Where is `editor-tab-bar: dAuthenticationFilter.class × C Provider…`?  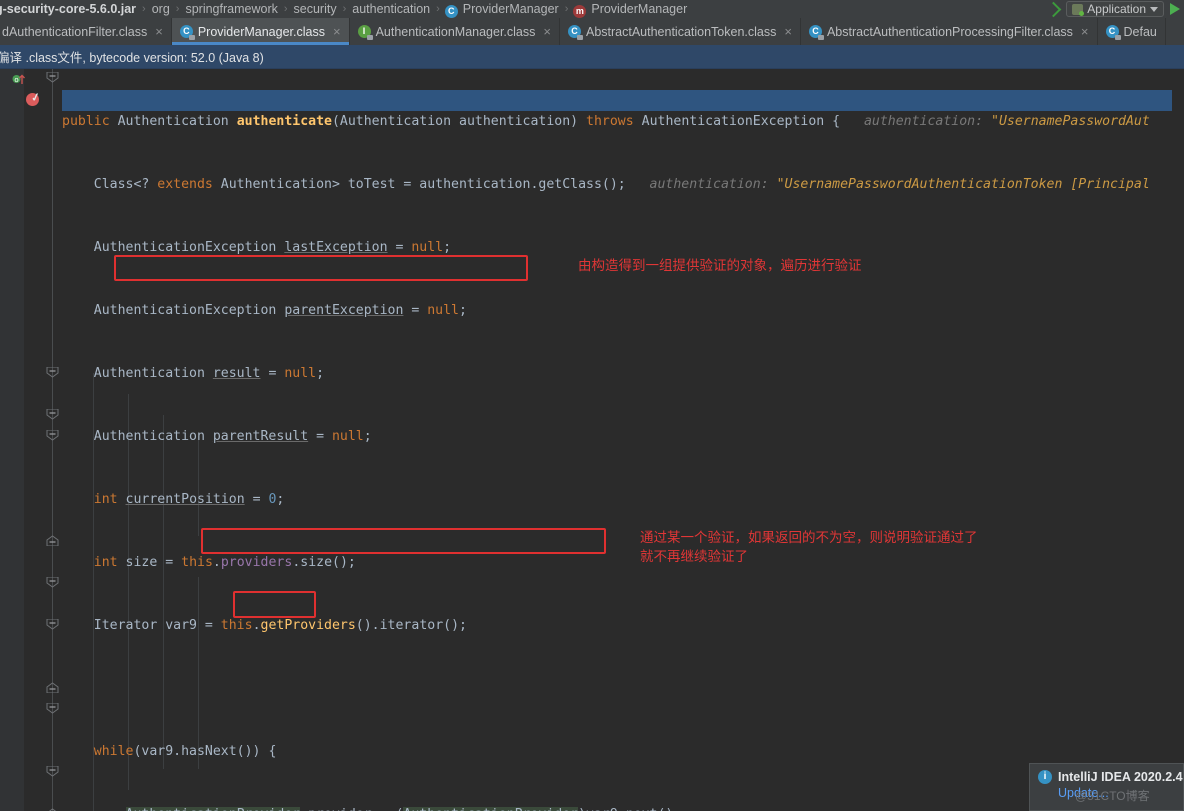 editor-tab-bar: dAuthenticationFilter.class × C Provider… is located at coordinates (592, 31).